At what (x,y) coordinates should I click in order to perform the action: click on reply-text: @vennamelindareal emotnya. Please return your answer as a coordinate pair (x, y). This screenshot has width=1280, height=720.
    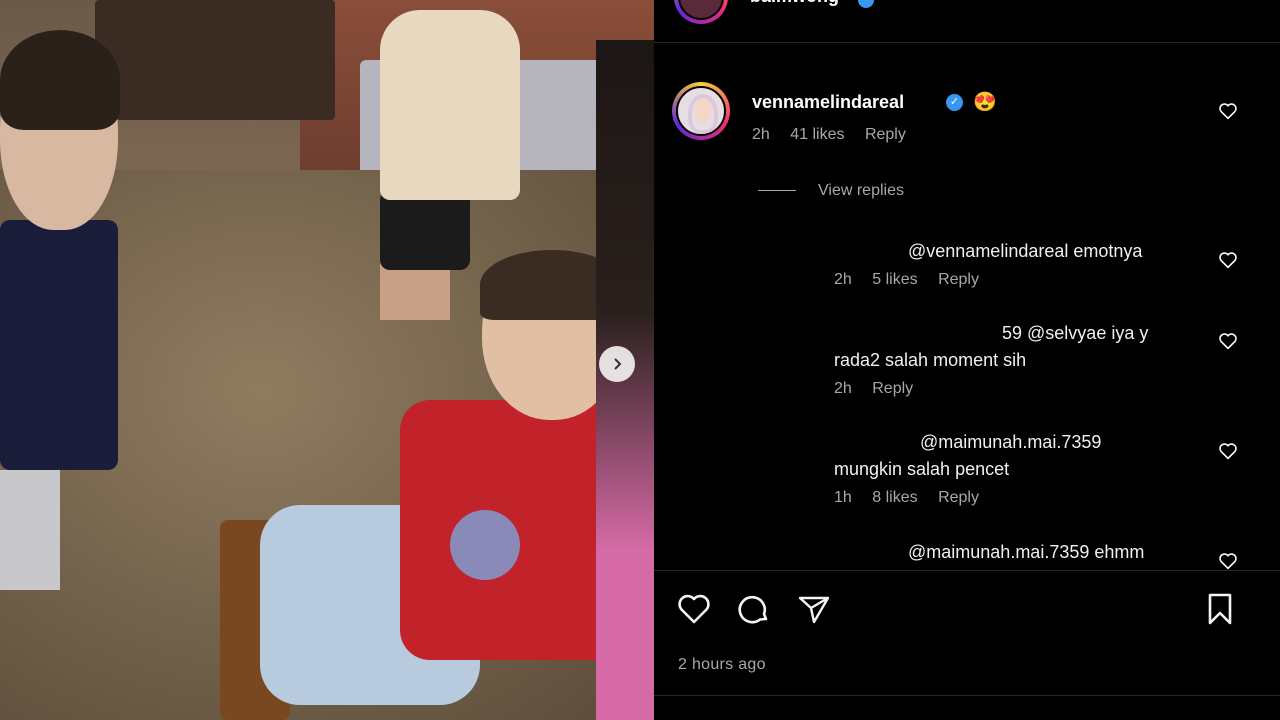
    Looking at the image, I should click on (1025, 251).